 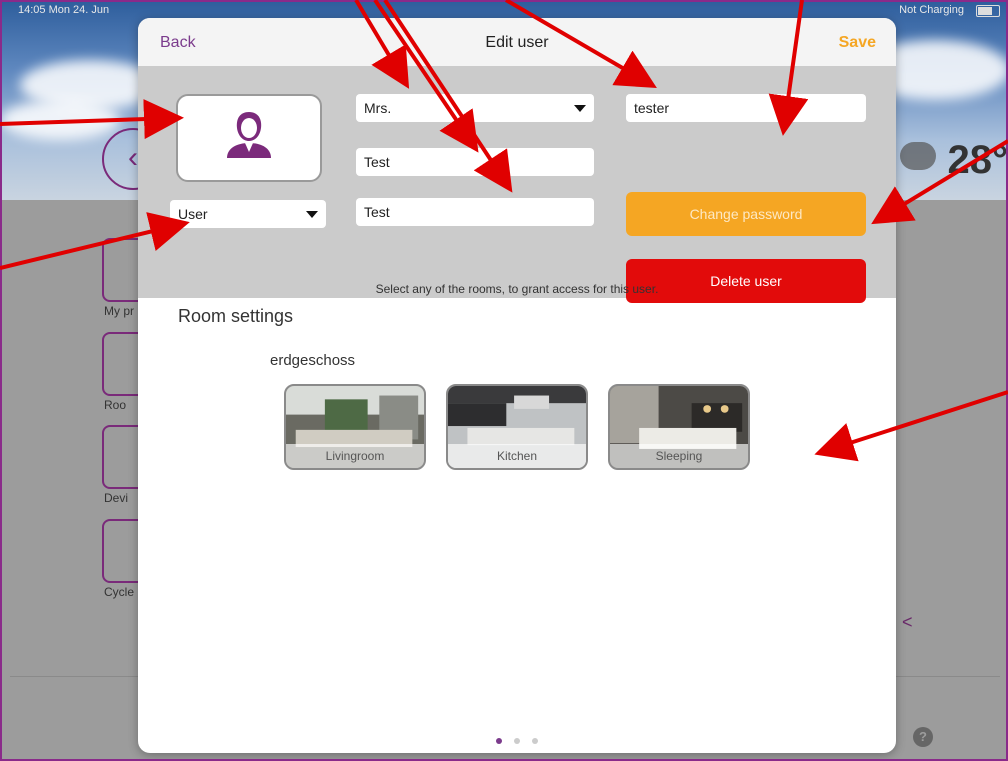 I want to click on room-name: Sleeping, so click(x=679, y=456).